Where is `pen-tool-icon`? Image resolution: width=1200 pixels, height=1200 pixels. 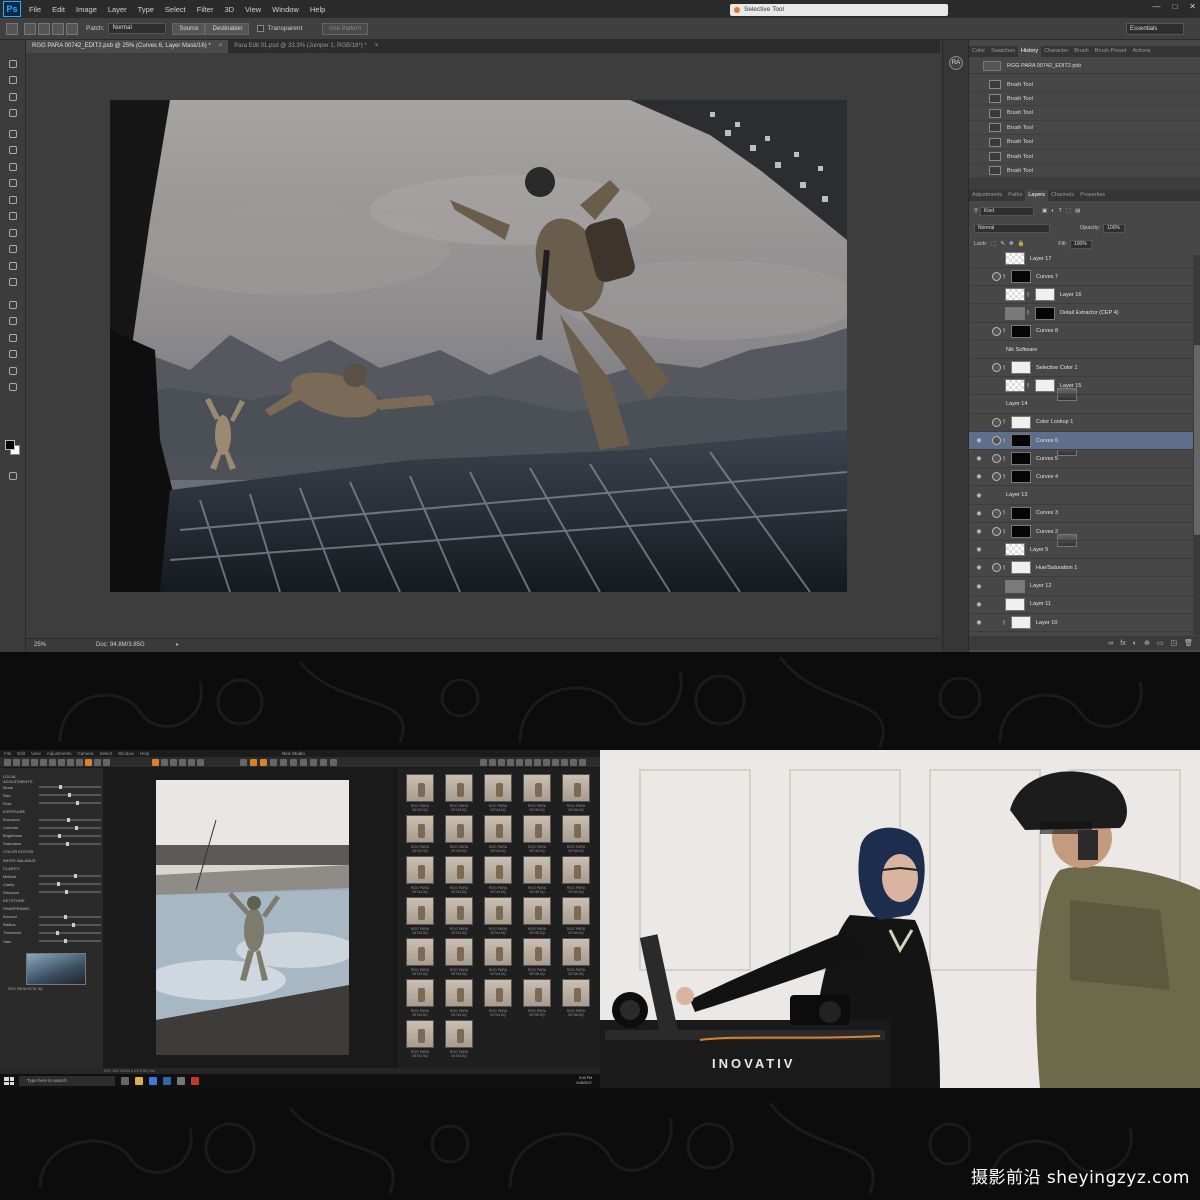 pen-tool-icon is located at coordinates (13, 304).